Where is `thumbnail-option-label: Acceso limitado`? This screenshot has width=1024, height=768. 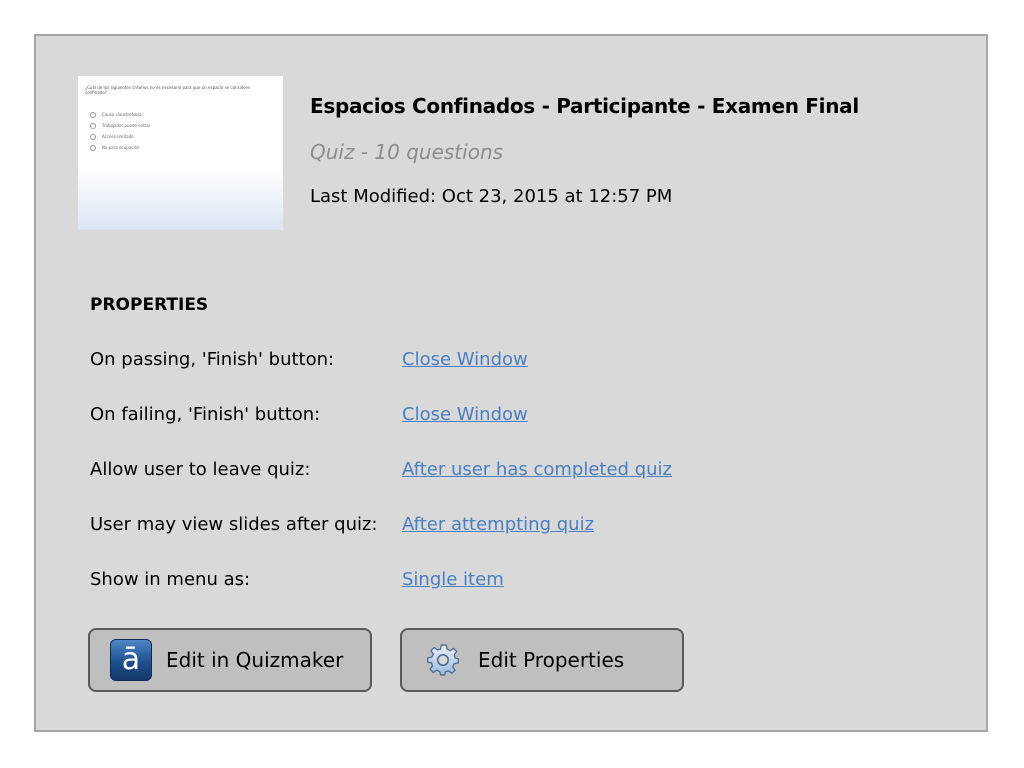 thumbnail-option-label: Acceso limitado is located at coordinates (118, 136).